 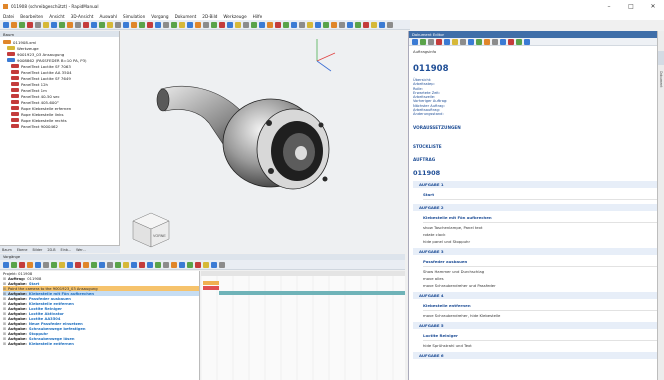 What do you see at coordinates (234, 16) in the screenshot?
I see `menu-werkzeuge: Werkzeuge` at bounding box center [234, 16].